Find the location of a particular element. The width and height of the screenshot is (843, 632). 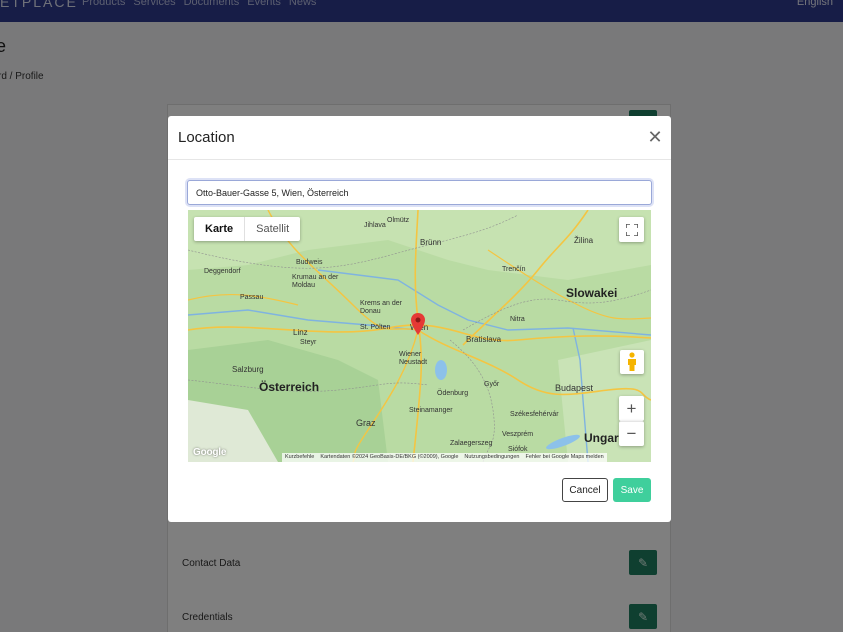

map-label-graz: Graz is located at coordinates (366, 423).